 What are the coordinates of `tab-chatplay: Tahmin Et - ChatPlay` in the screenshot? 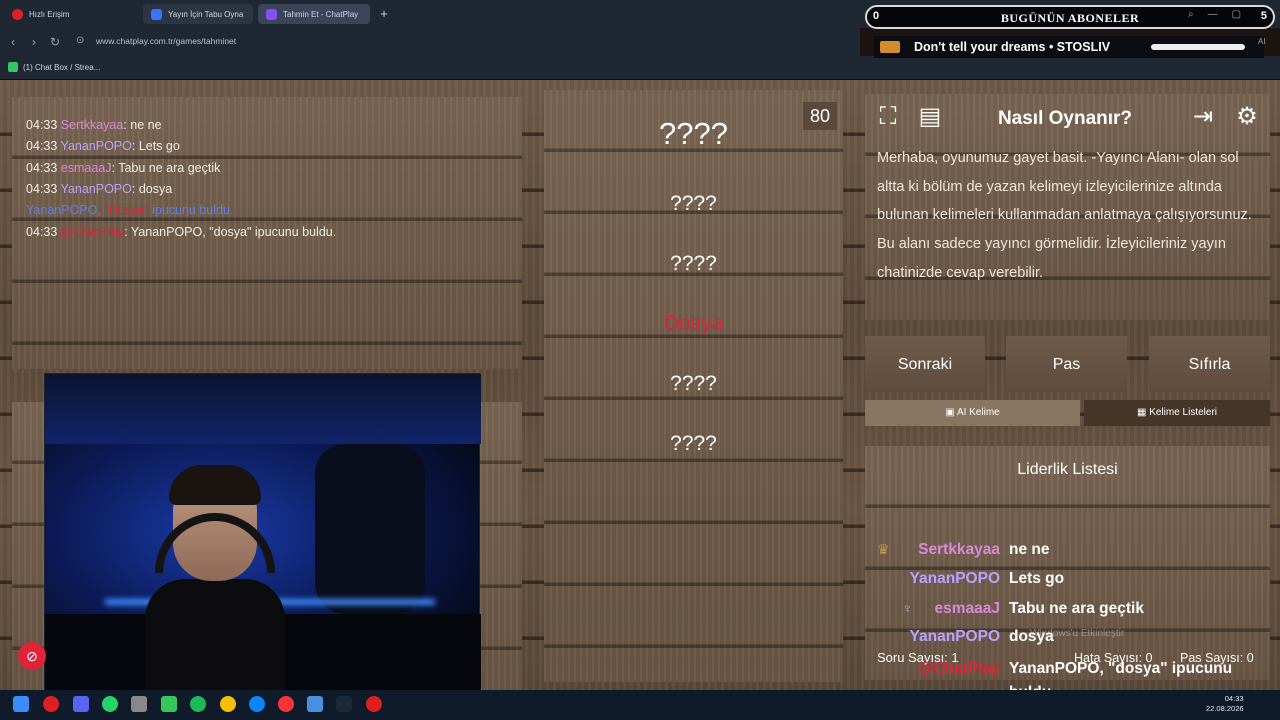 It's located at (314, 14).